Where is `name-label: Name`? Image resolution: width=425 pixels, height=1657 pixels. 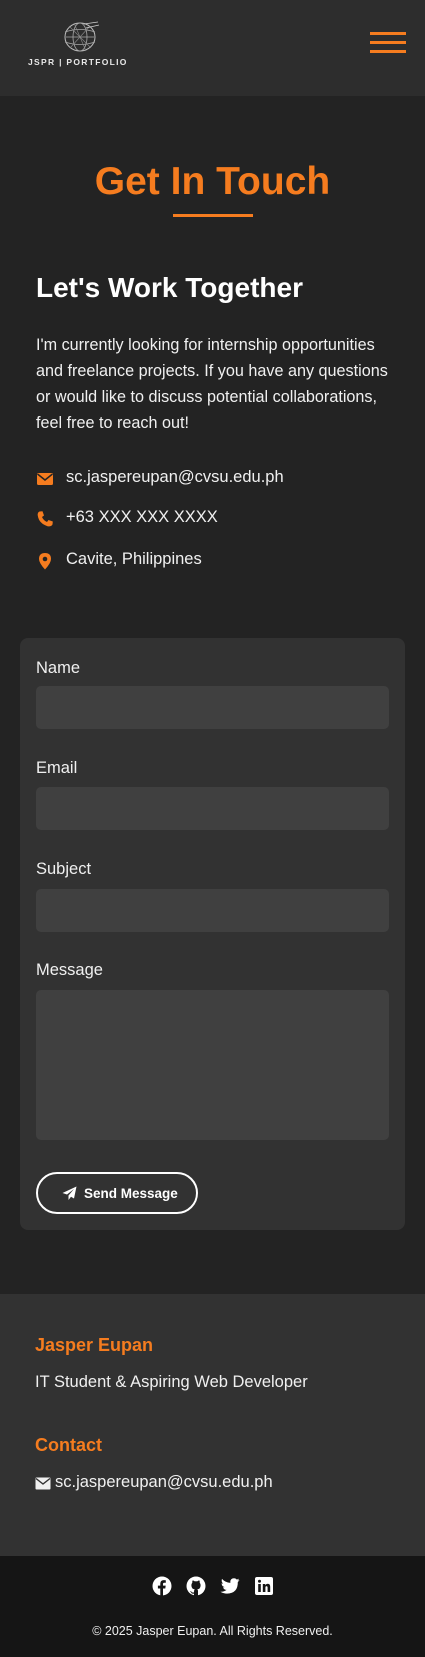 name-label: Name is located at coordinates (58, 668).